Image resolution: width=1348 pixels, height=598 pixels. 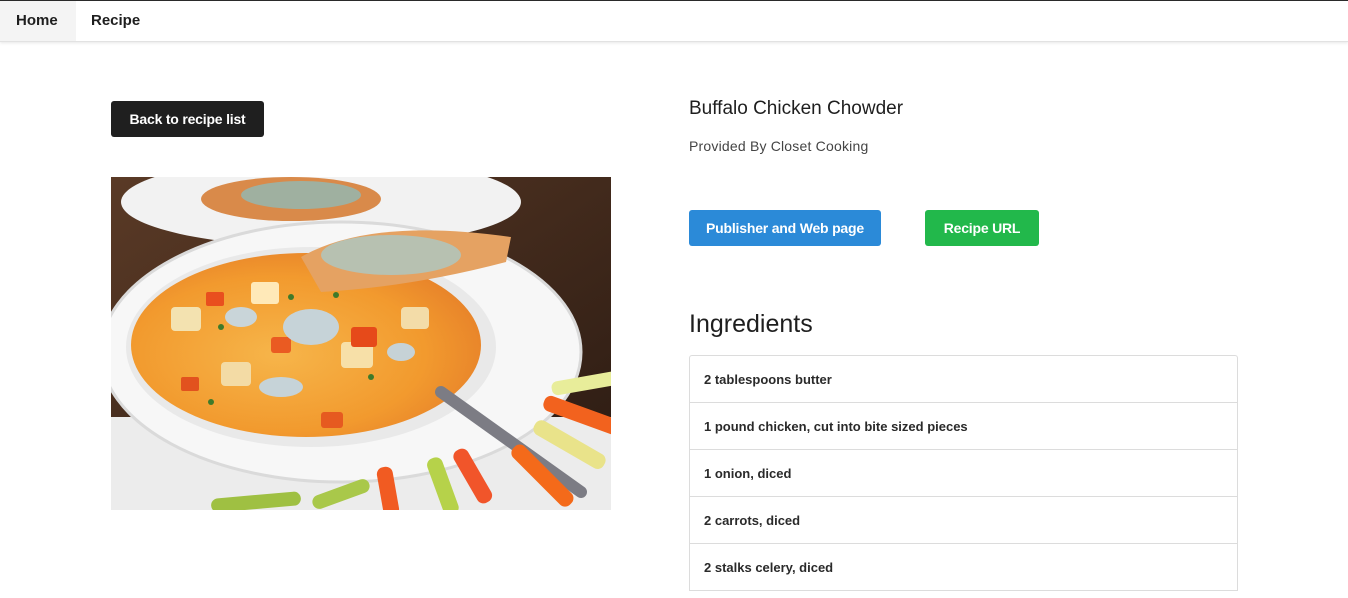 What do you see at coordinates (963, 379) in the screenshot?
I see `ingredient-item: 2 tablespoons butter` at bounding box center [963, 379].